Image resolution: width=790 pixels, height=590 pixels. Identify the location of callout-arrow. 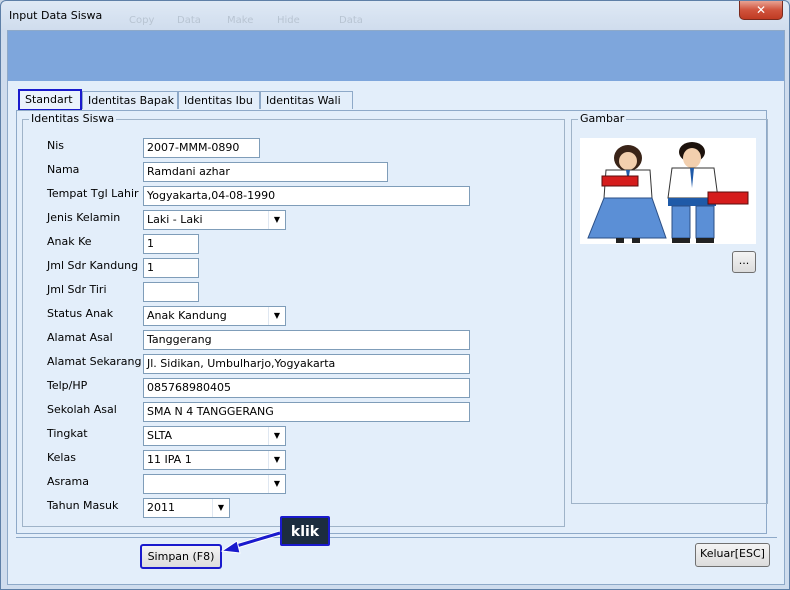
(250, 542).